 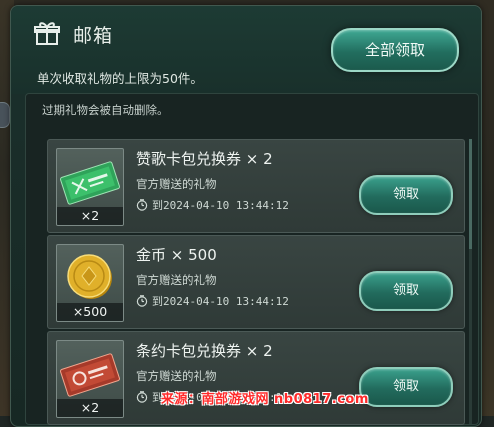 I want to click on claim-all-button: 全部领取, so click(x=395, y=50).